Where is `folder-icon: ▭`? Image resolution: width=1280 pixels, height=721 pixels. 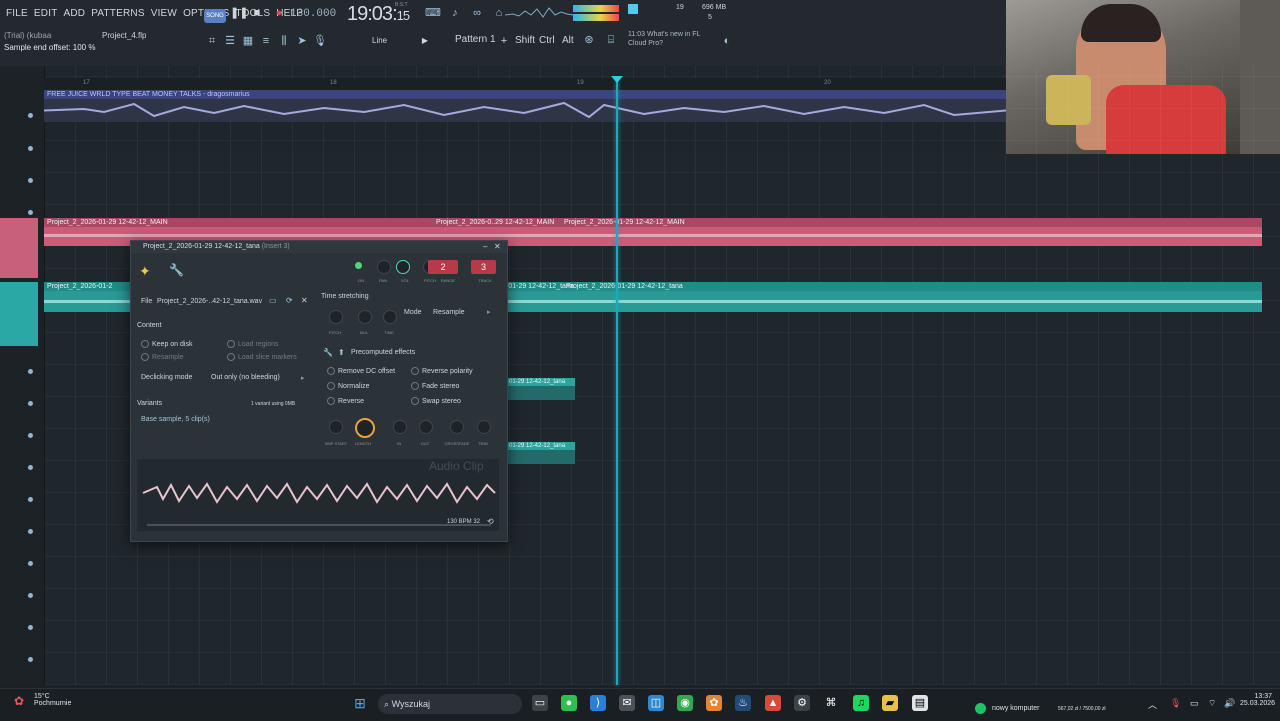
folder-icon: ▭ is located at coordinates (273, 300).